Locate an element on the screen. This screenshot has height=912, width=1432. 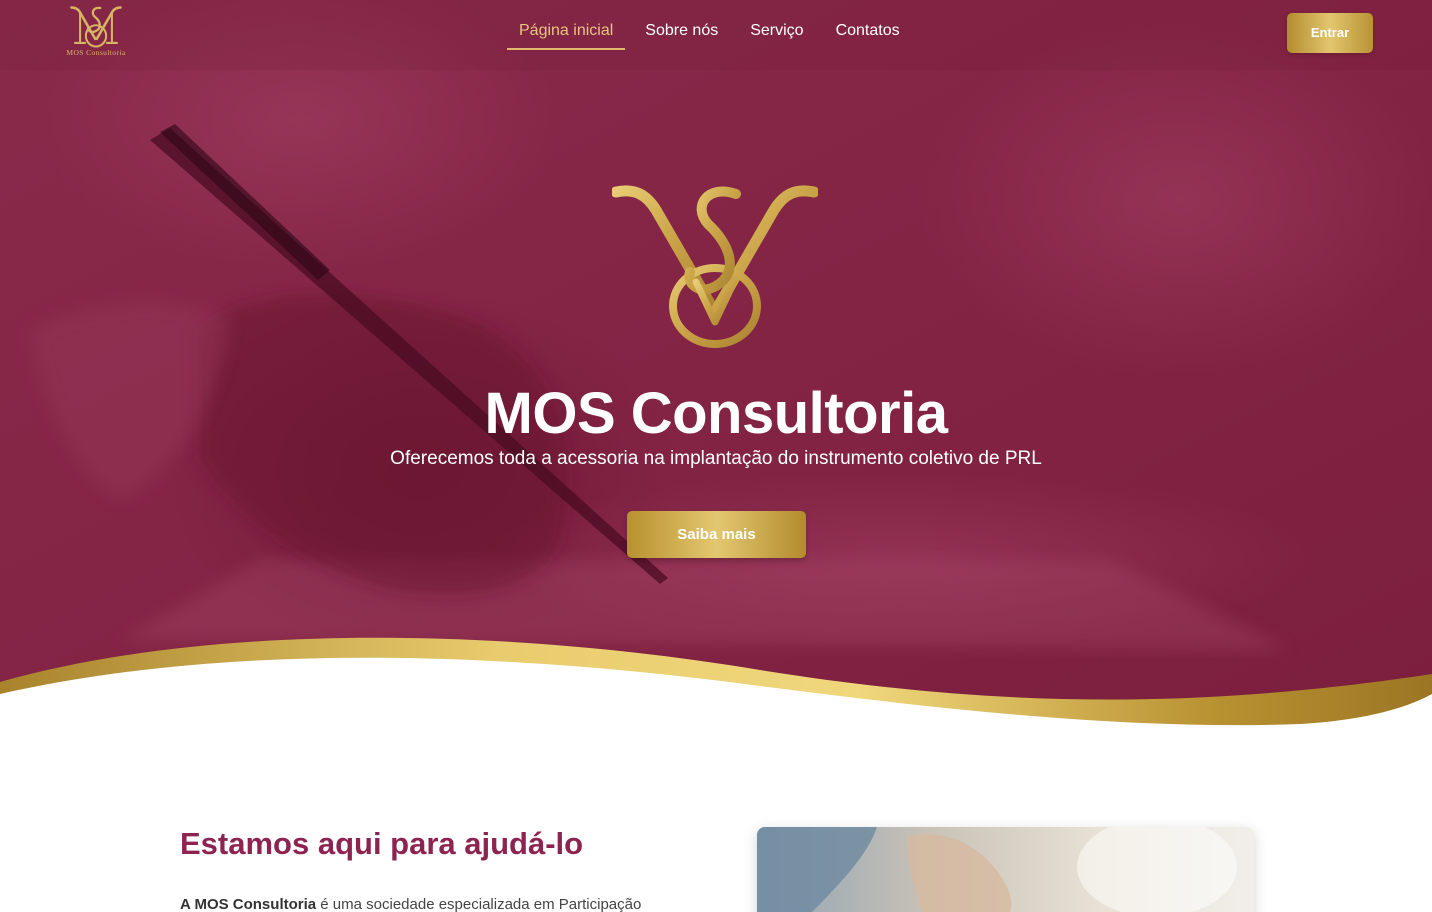
brand-logo: MOS Consultoria is located at coordinates (96, 33).